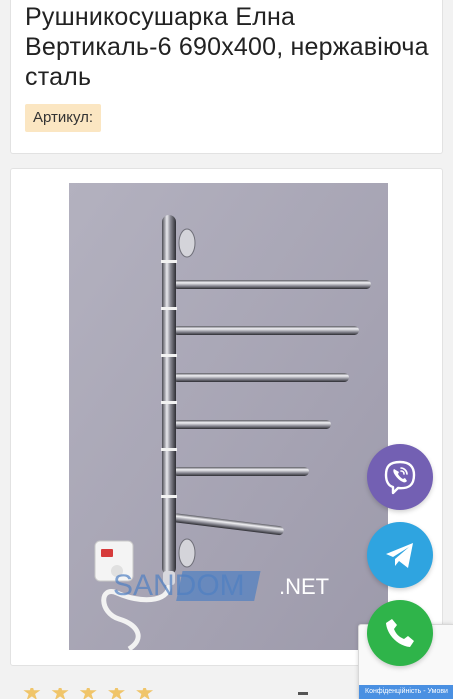 This screenshot has height=699, width=453. Describe the element at coordinates (304, 586) in the screenshot. I see `watermark-domain: .NET` at that location.